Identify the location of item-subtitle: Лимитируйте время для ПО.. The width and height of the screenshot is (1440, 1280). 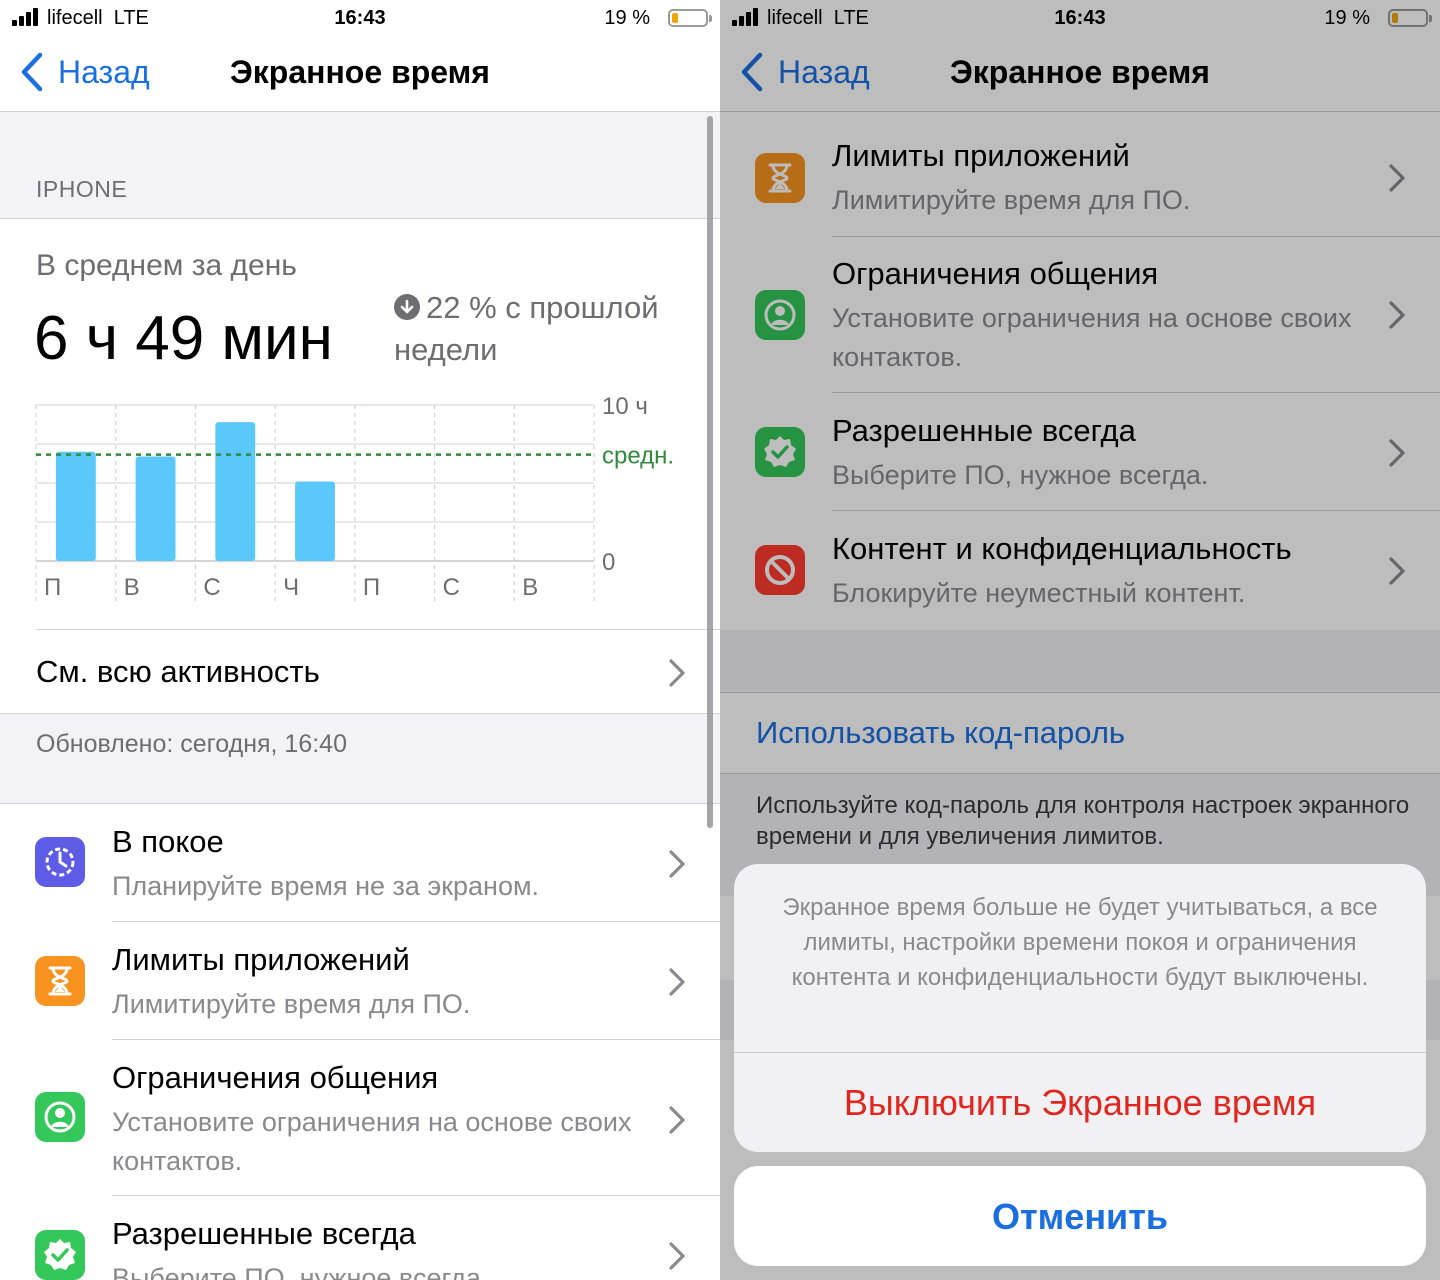
(291, 1004).